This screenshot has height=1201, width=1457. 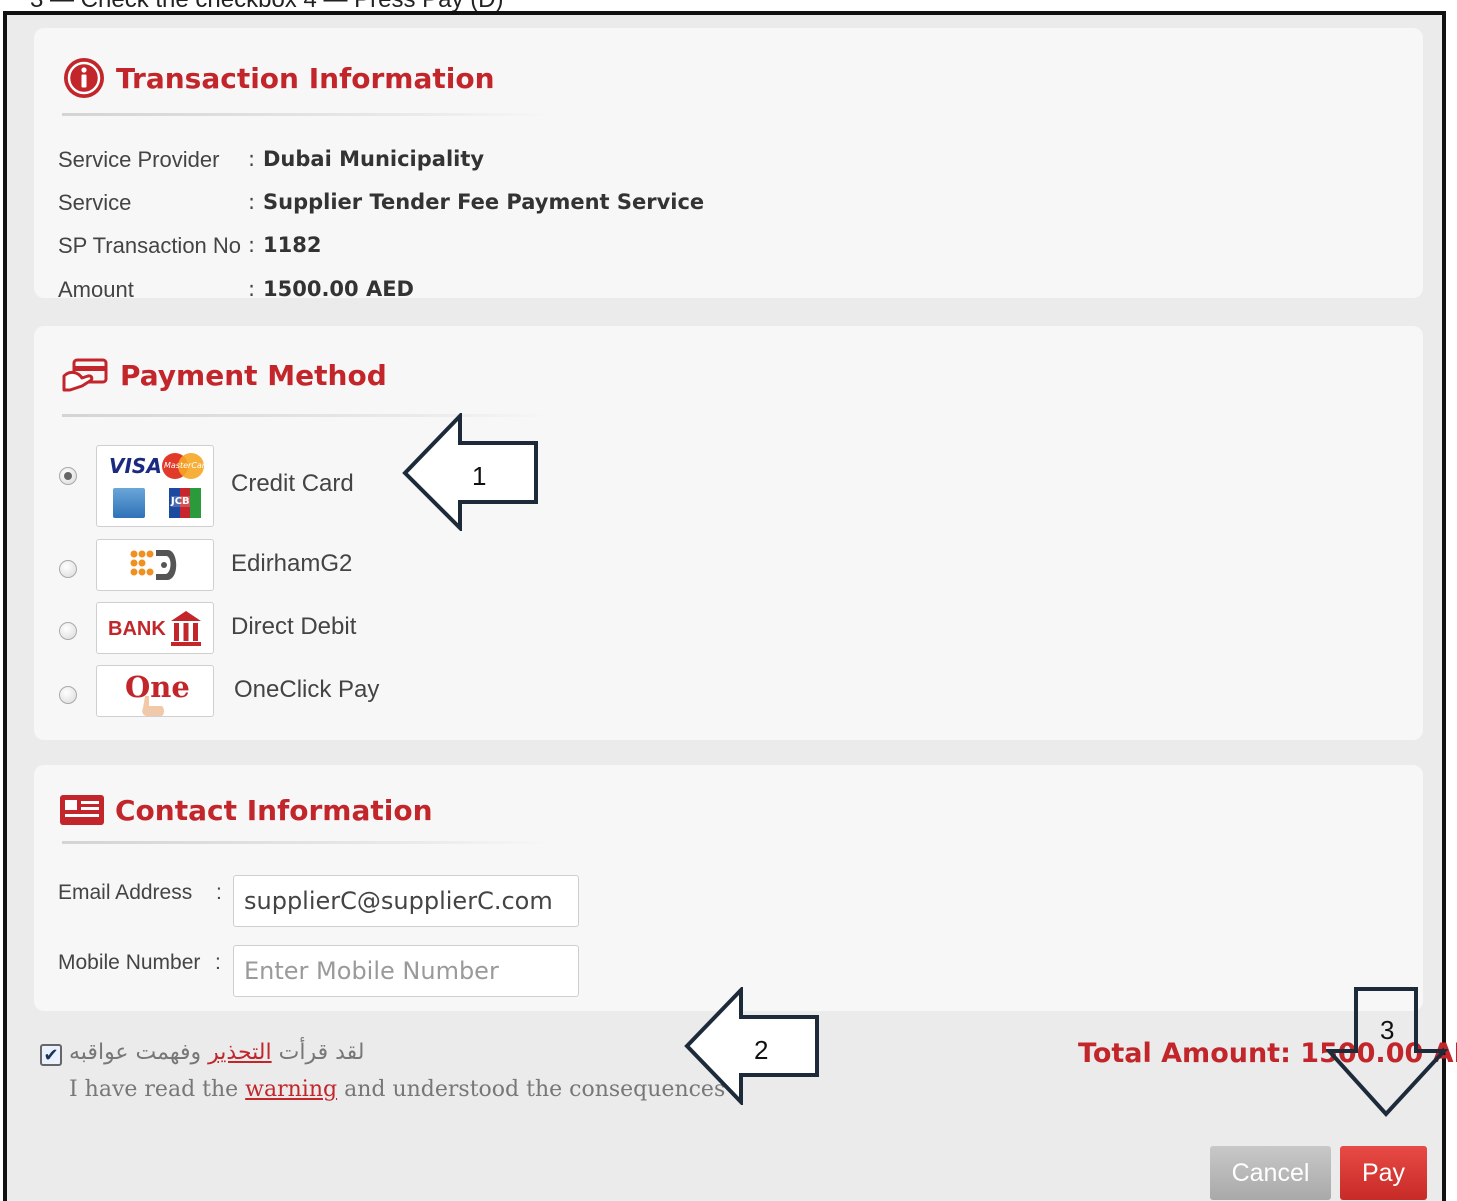 What do you see at coordinates (187, 465) in the screenshot?
I see `mastercard-label: MasterCard` at bounding box center [187, 465].